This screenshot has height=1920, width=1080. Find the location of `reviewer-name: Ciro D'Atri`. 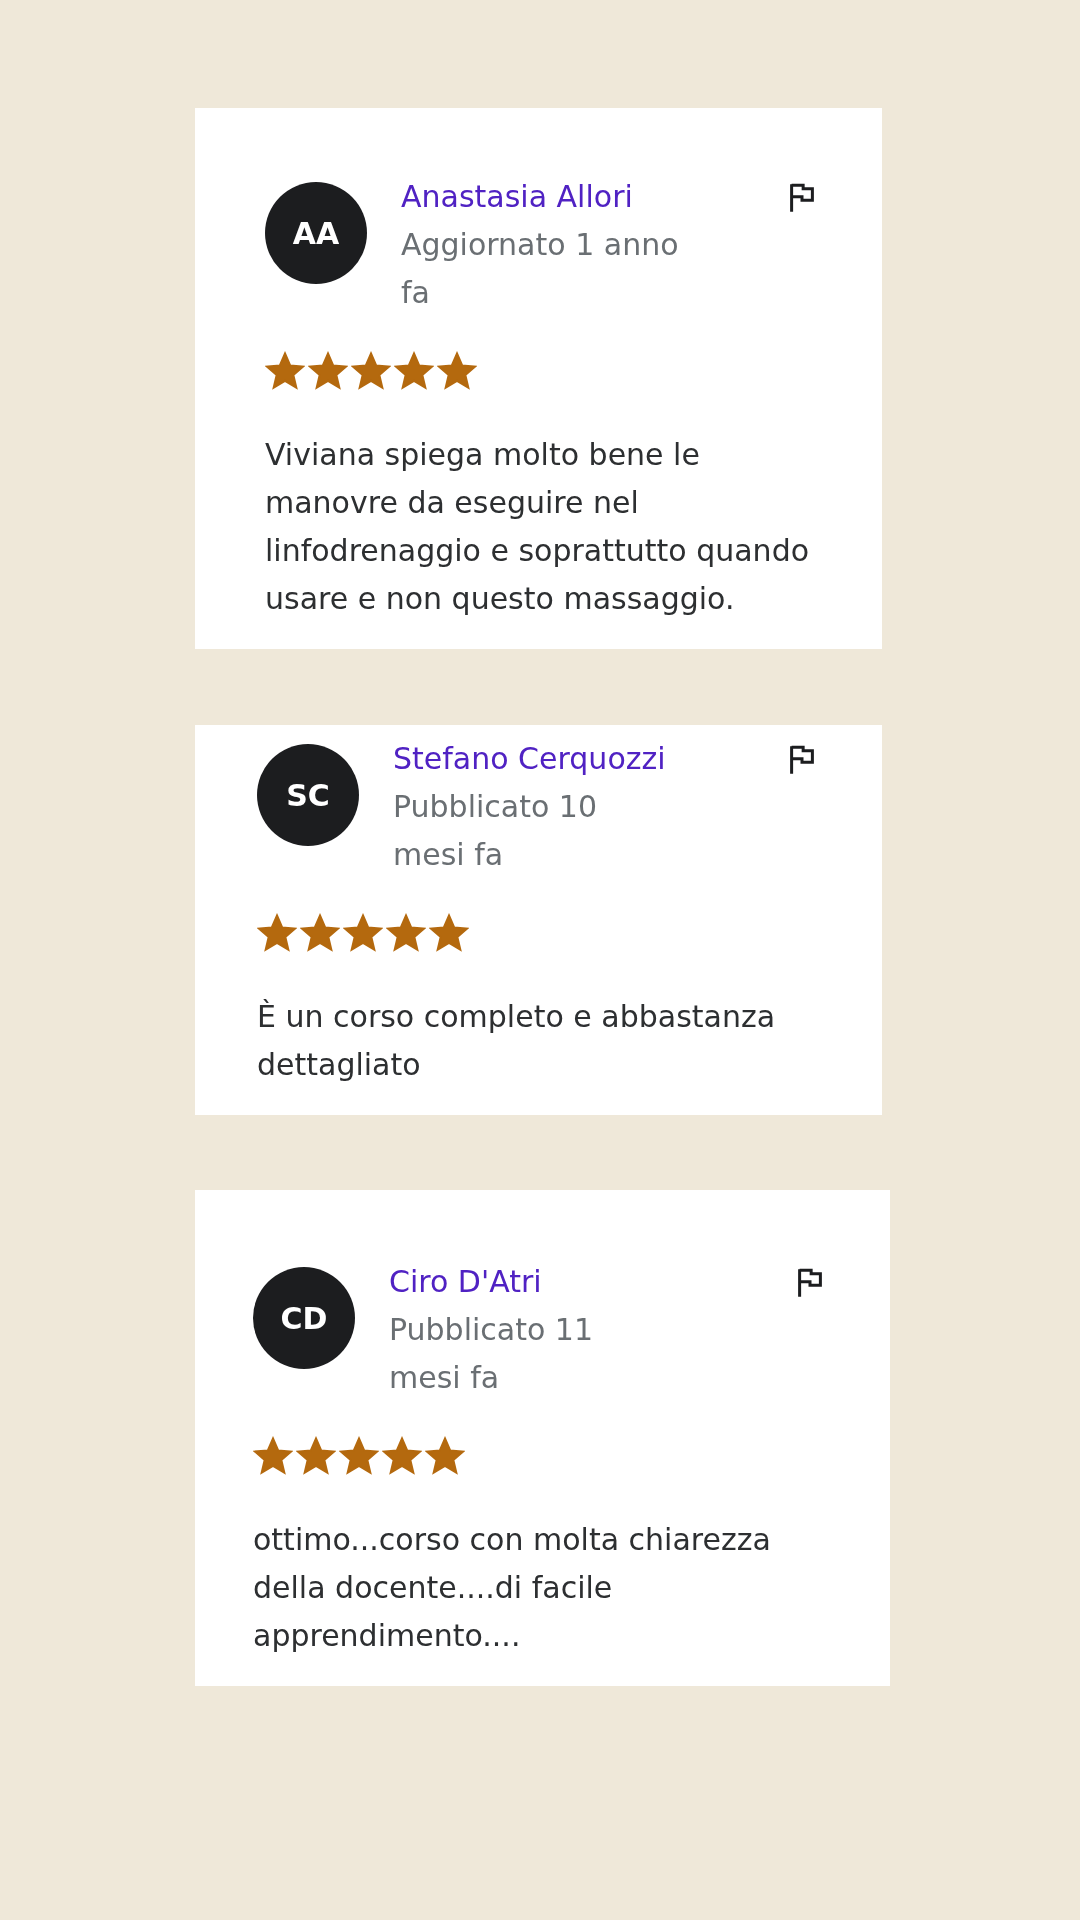

reviewer-name: Ciro D'Atri is located at coordinates (465, 1282).